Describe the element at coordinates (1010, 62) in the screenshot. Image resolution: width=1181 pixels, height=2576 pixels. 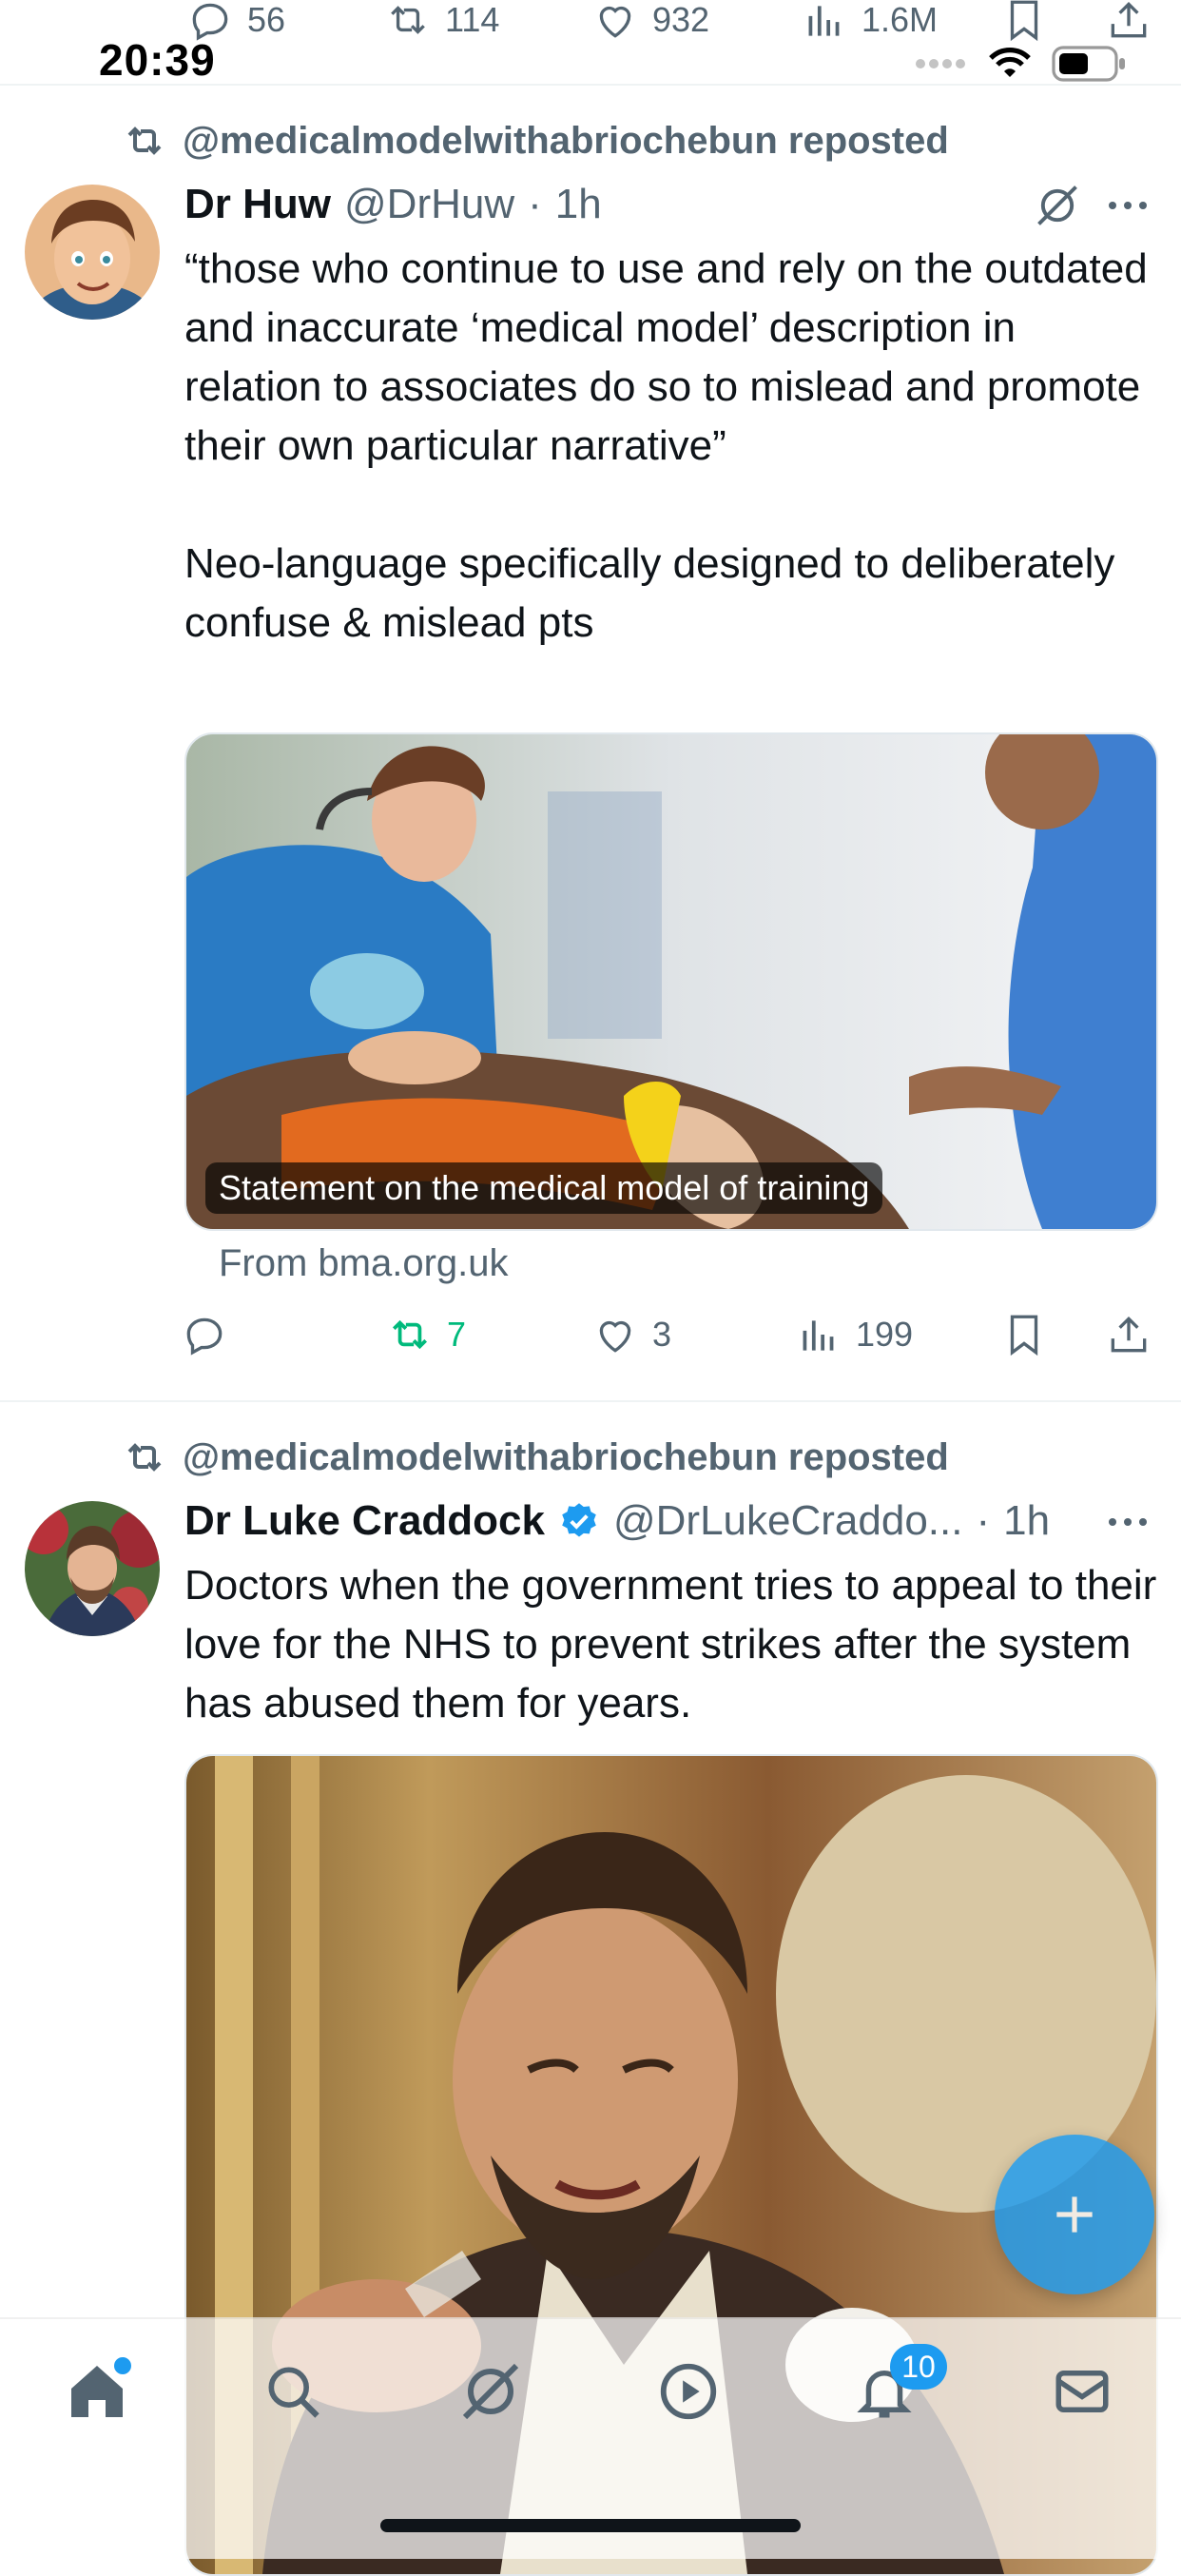
I see `wifi-icon` at that location.